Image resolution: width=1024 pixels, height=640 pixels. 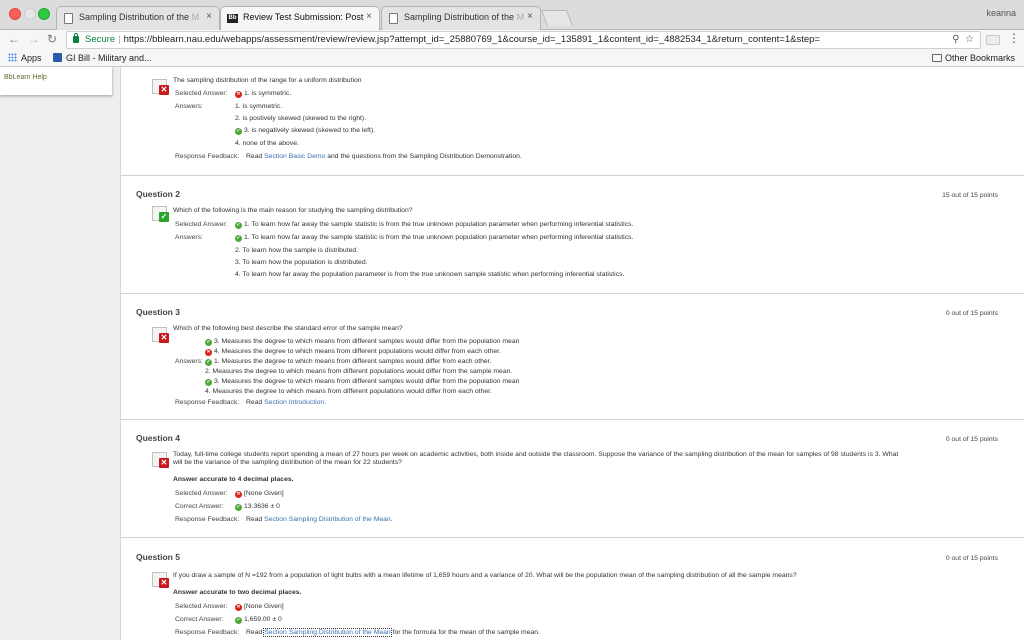 What do you see at coordinates (263, 619) in the screenshot?
I see `correct-answer-text: 1,659.00 ± 0` at bounding box center [263, 619].